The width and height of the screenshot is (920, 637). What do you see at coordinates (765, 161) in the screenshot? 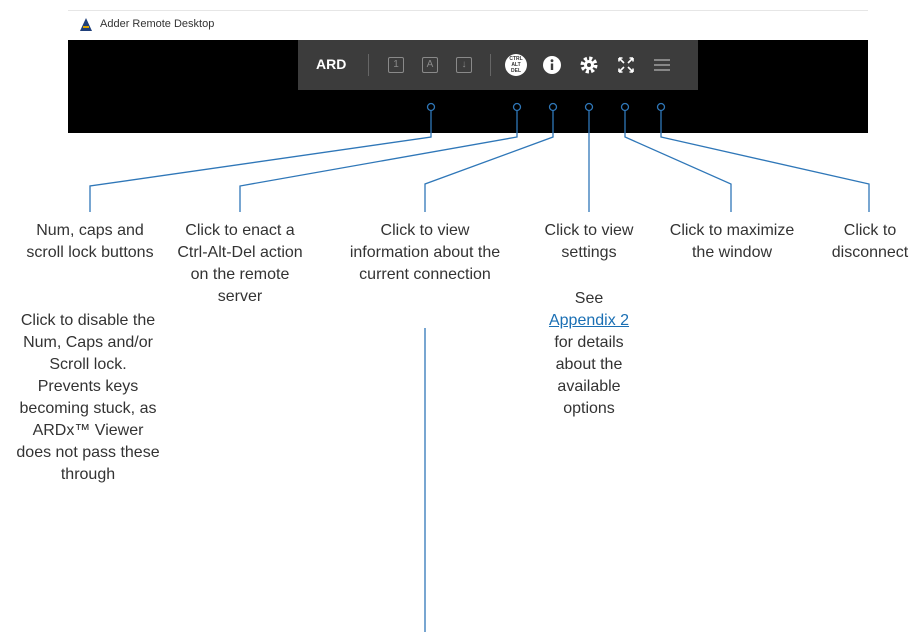
I see `leader-disconnect` at bounding box center [765, 161].